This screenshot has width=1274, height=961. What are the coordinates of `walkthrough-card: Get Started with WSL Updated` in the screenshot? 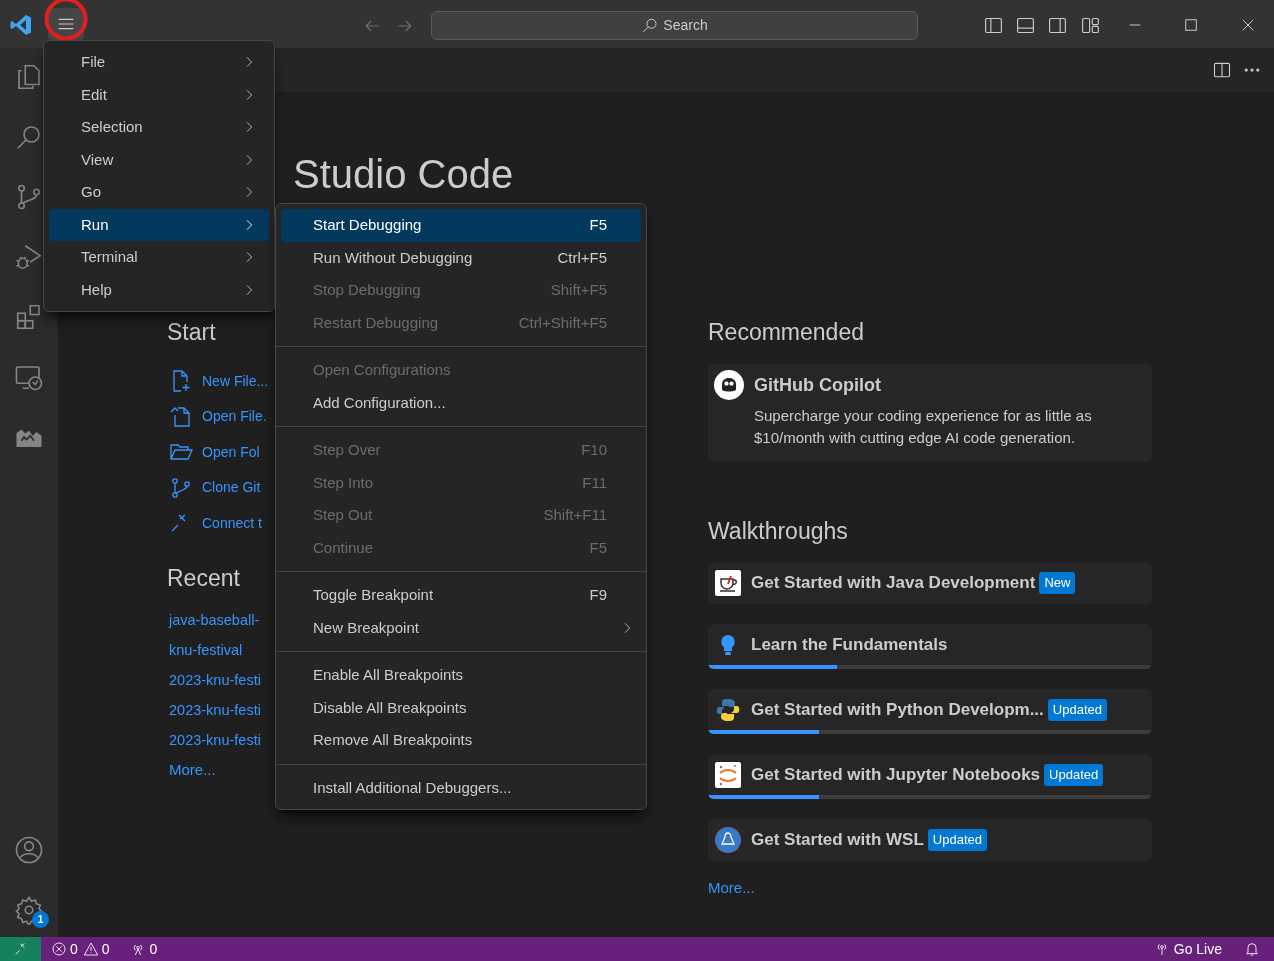 It's located at (930, 840).